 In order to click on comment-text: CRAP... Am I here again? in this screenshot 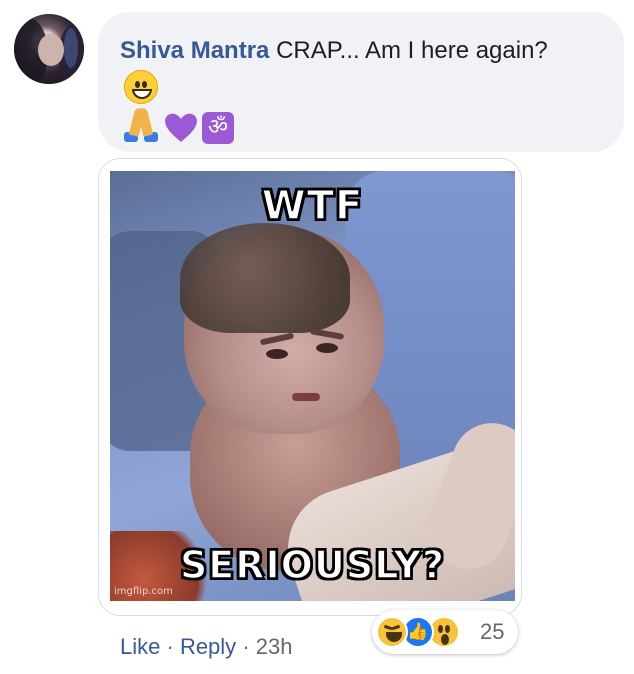, I will do `click(412, 50)`.